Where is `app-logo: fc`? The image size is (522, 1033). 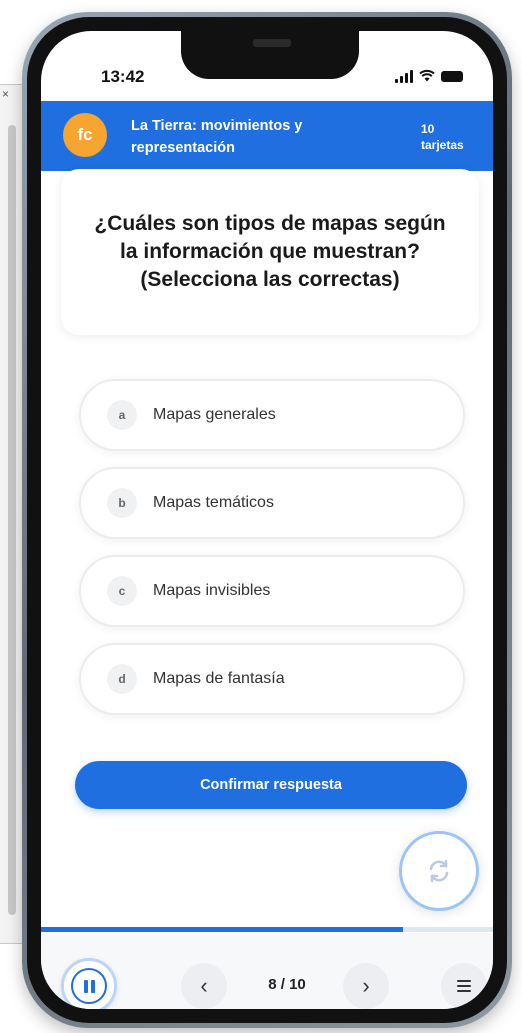
app-logo: fc is located at coordinates (85, 135).